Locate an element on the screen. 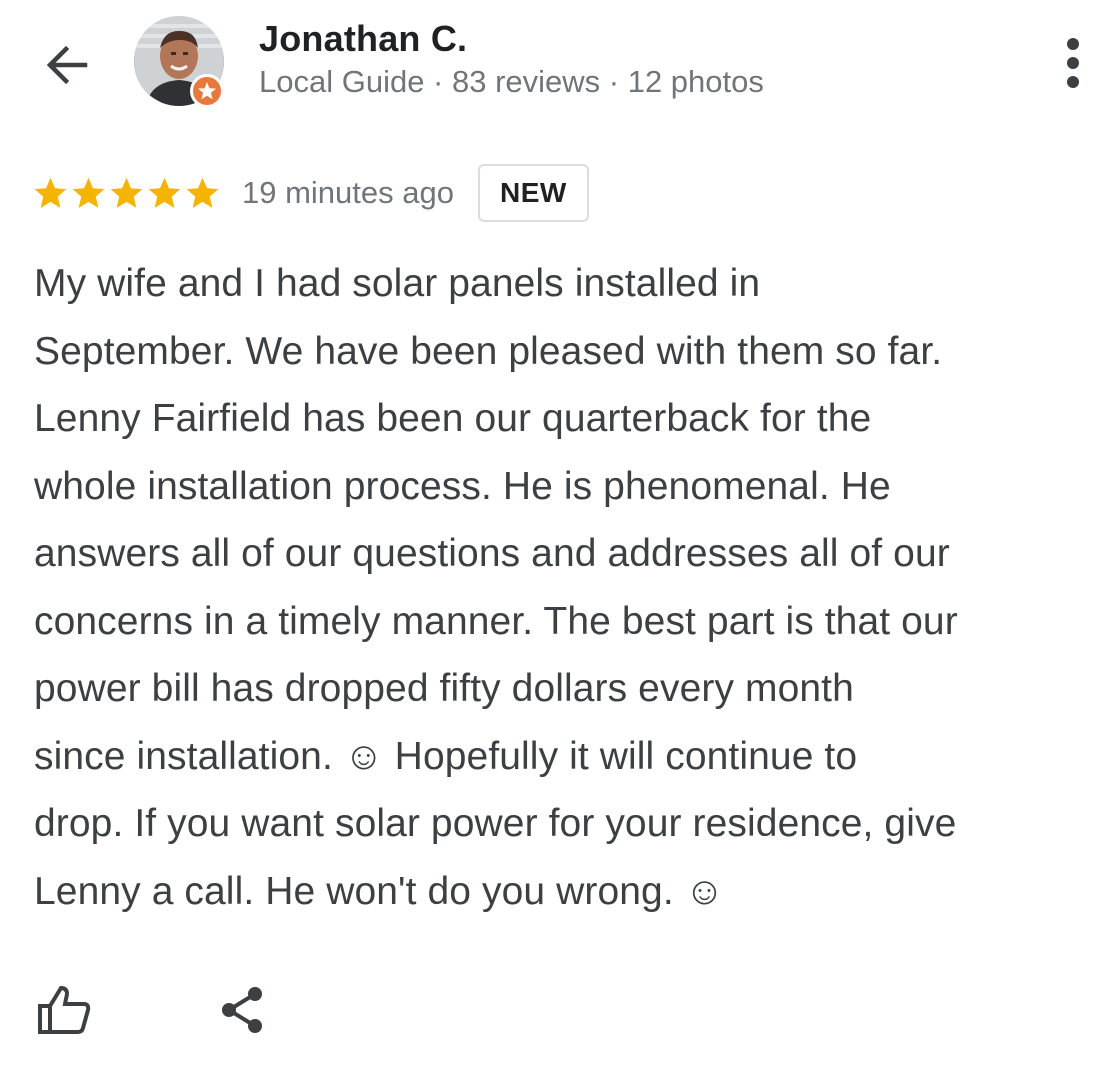  thumb-up-icon is located at coordinates (64, 1009).